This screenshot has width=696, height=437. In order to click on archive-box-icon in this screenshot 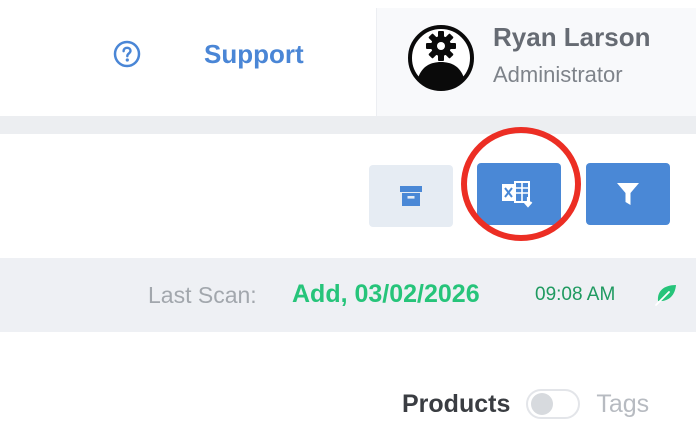, I will do `click(411, 196)`.